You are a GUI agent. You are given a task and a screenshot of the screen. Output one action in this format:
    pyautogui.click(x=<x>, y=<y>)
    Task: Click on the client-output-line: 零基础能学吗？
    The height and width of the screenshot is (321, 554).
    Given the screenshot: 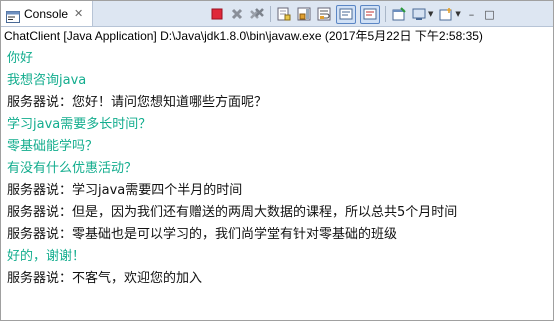 What is the action you would take?
    pyautogui.click(x=53, y=146)
    